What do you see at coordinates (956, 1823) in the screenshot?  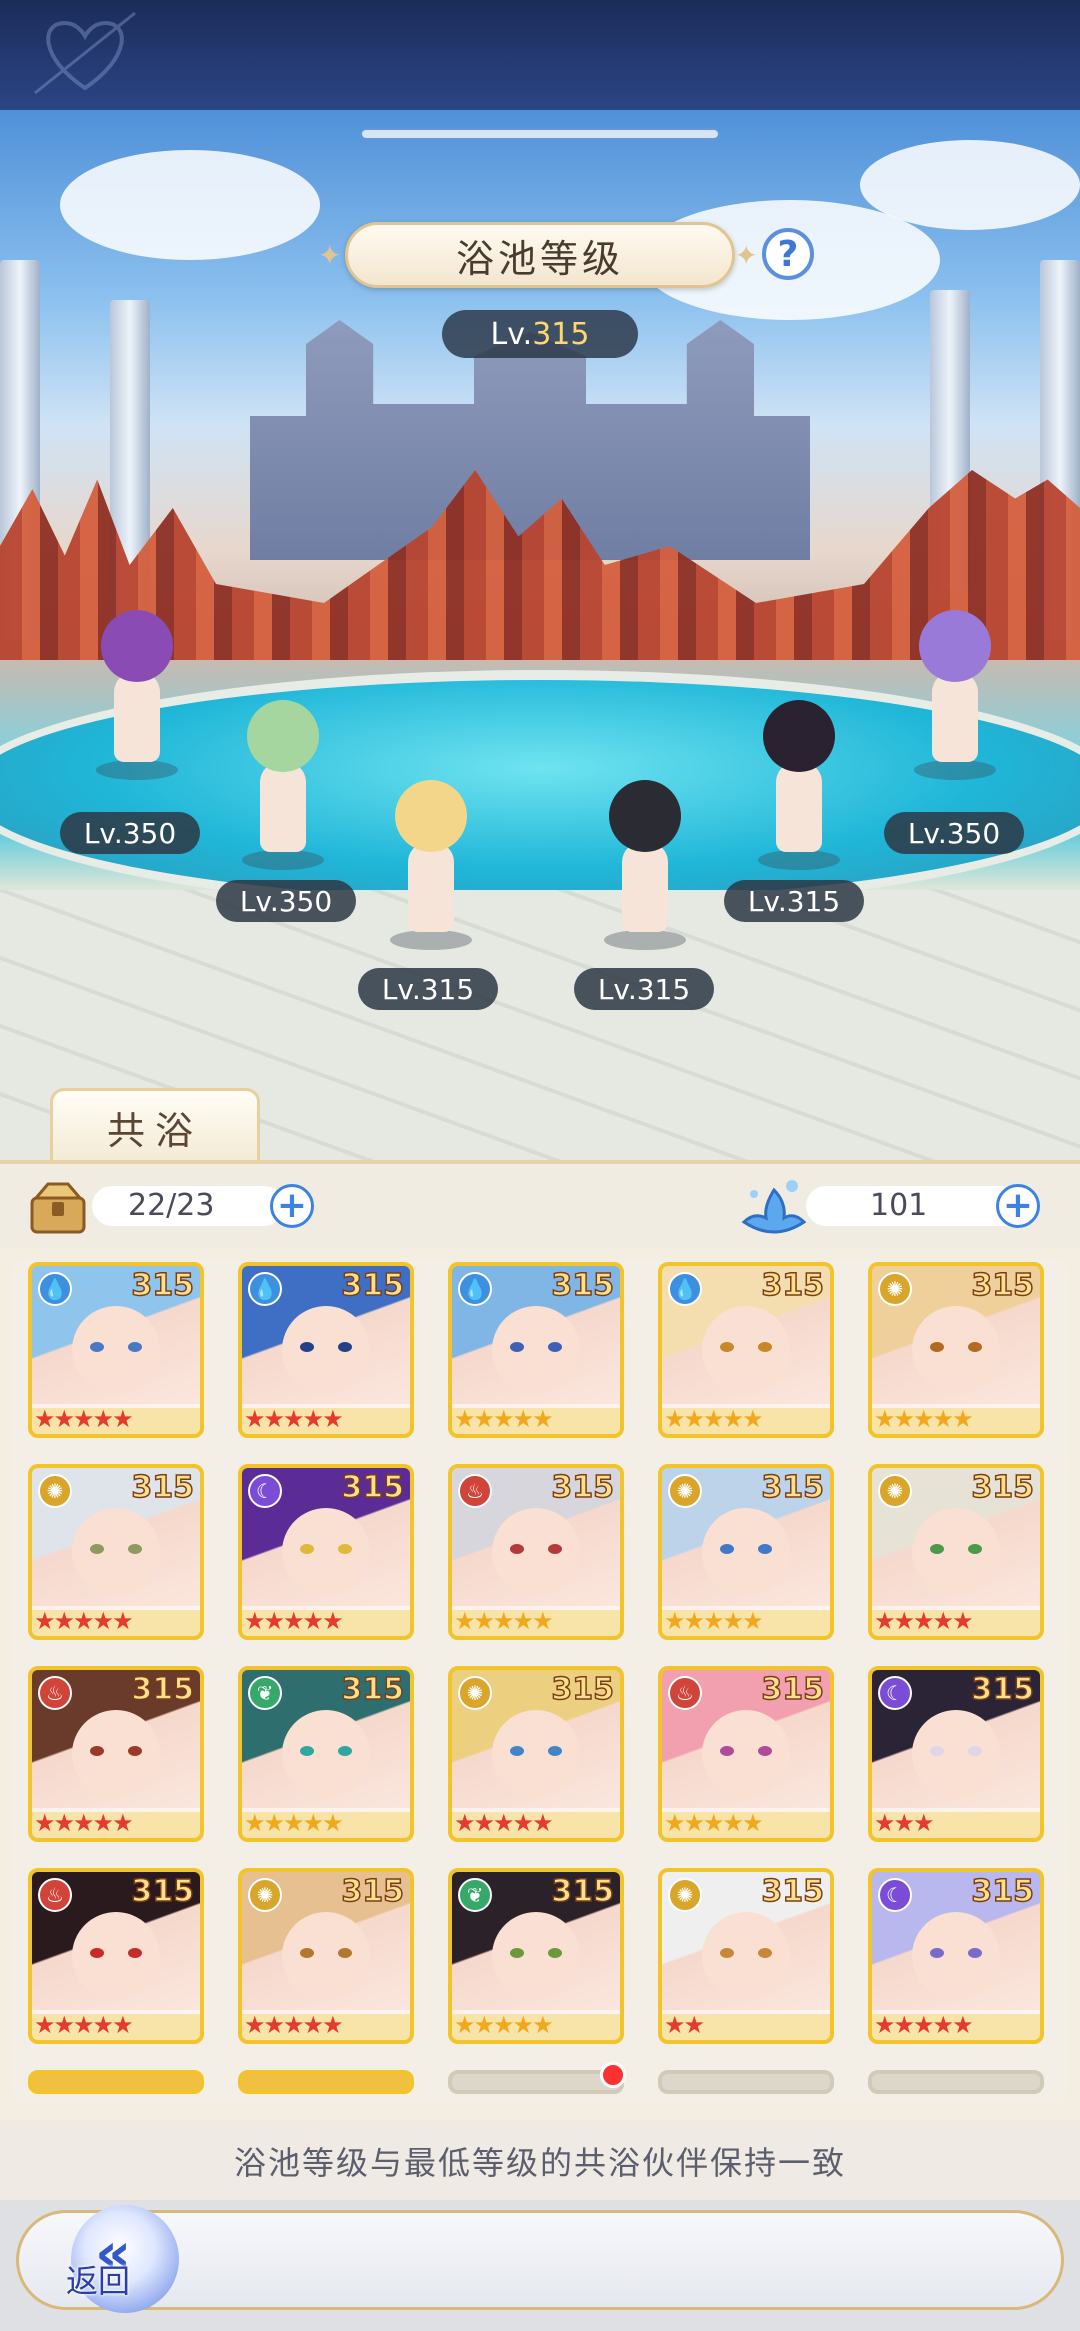 I see `star-rating: ★★★` at bounding box center [956, 1823].